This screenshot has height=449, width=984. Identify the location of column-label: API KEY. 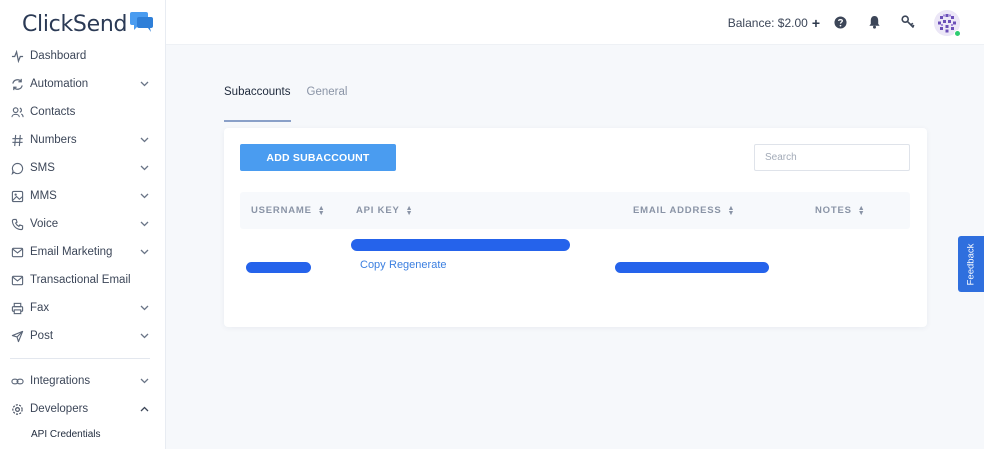
(378, 210).